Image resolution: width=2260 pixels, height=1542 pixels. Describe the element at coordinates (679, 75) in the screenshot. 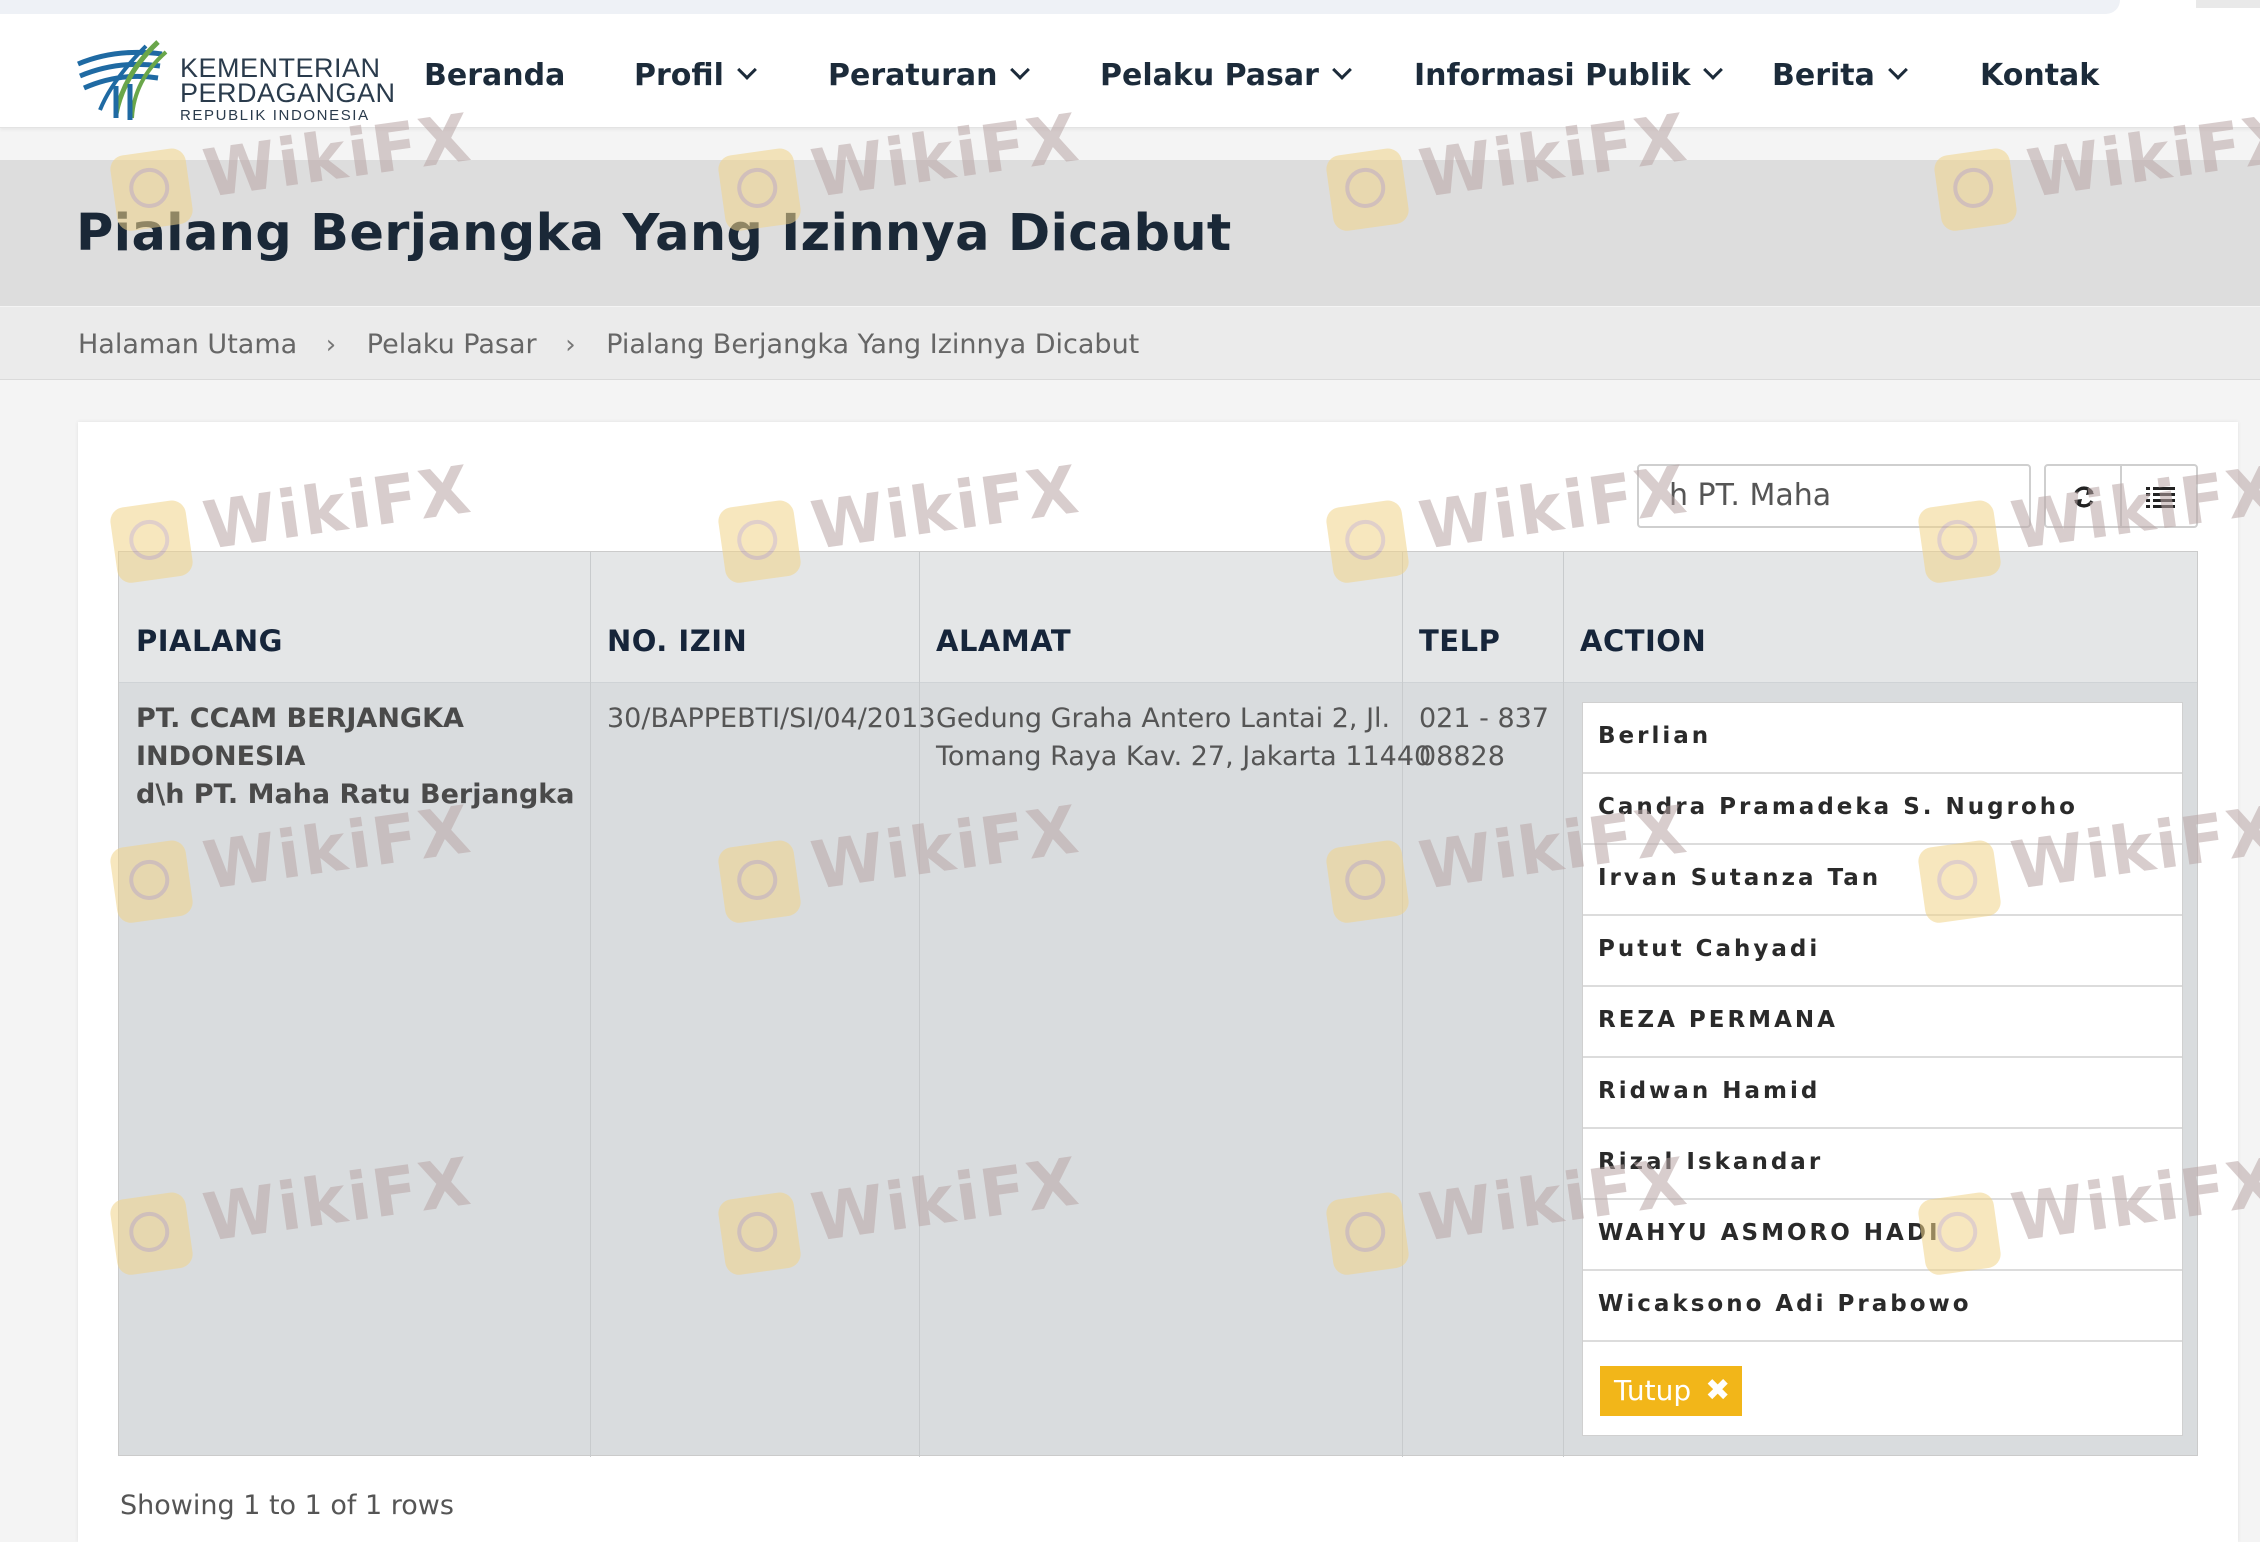

I see `nav-label: Profil` at that location.